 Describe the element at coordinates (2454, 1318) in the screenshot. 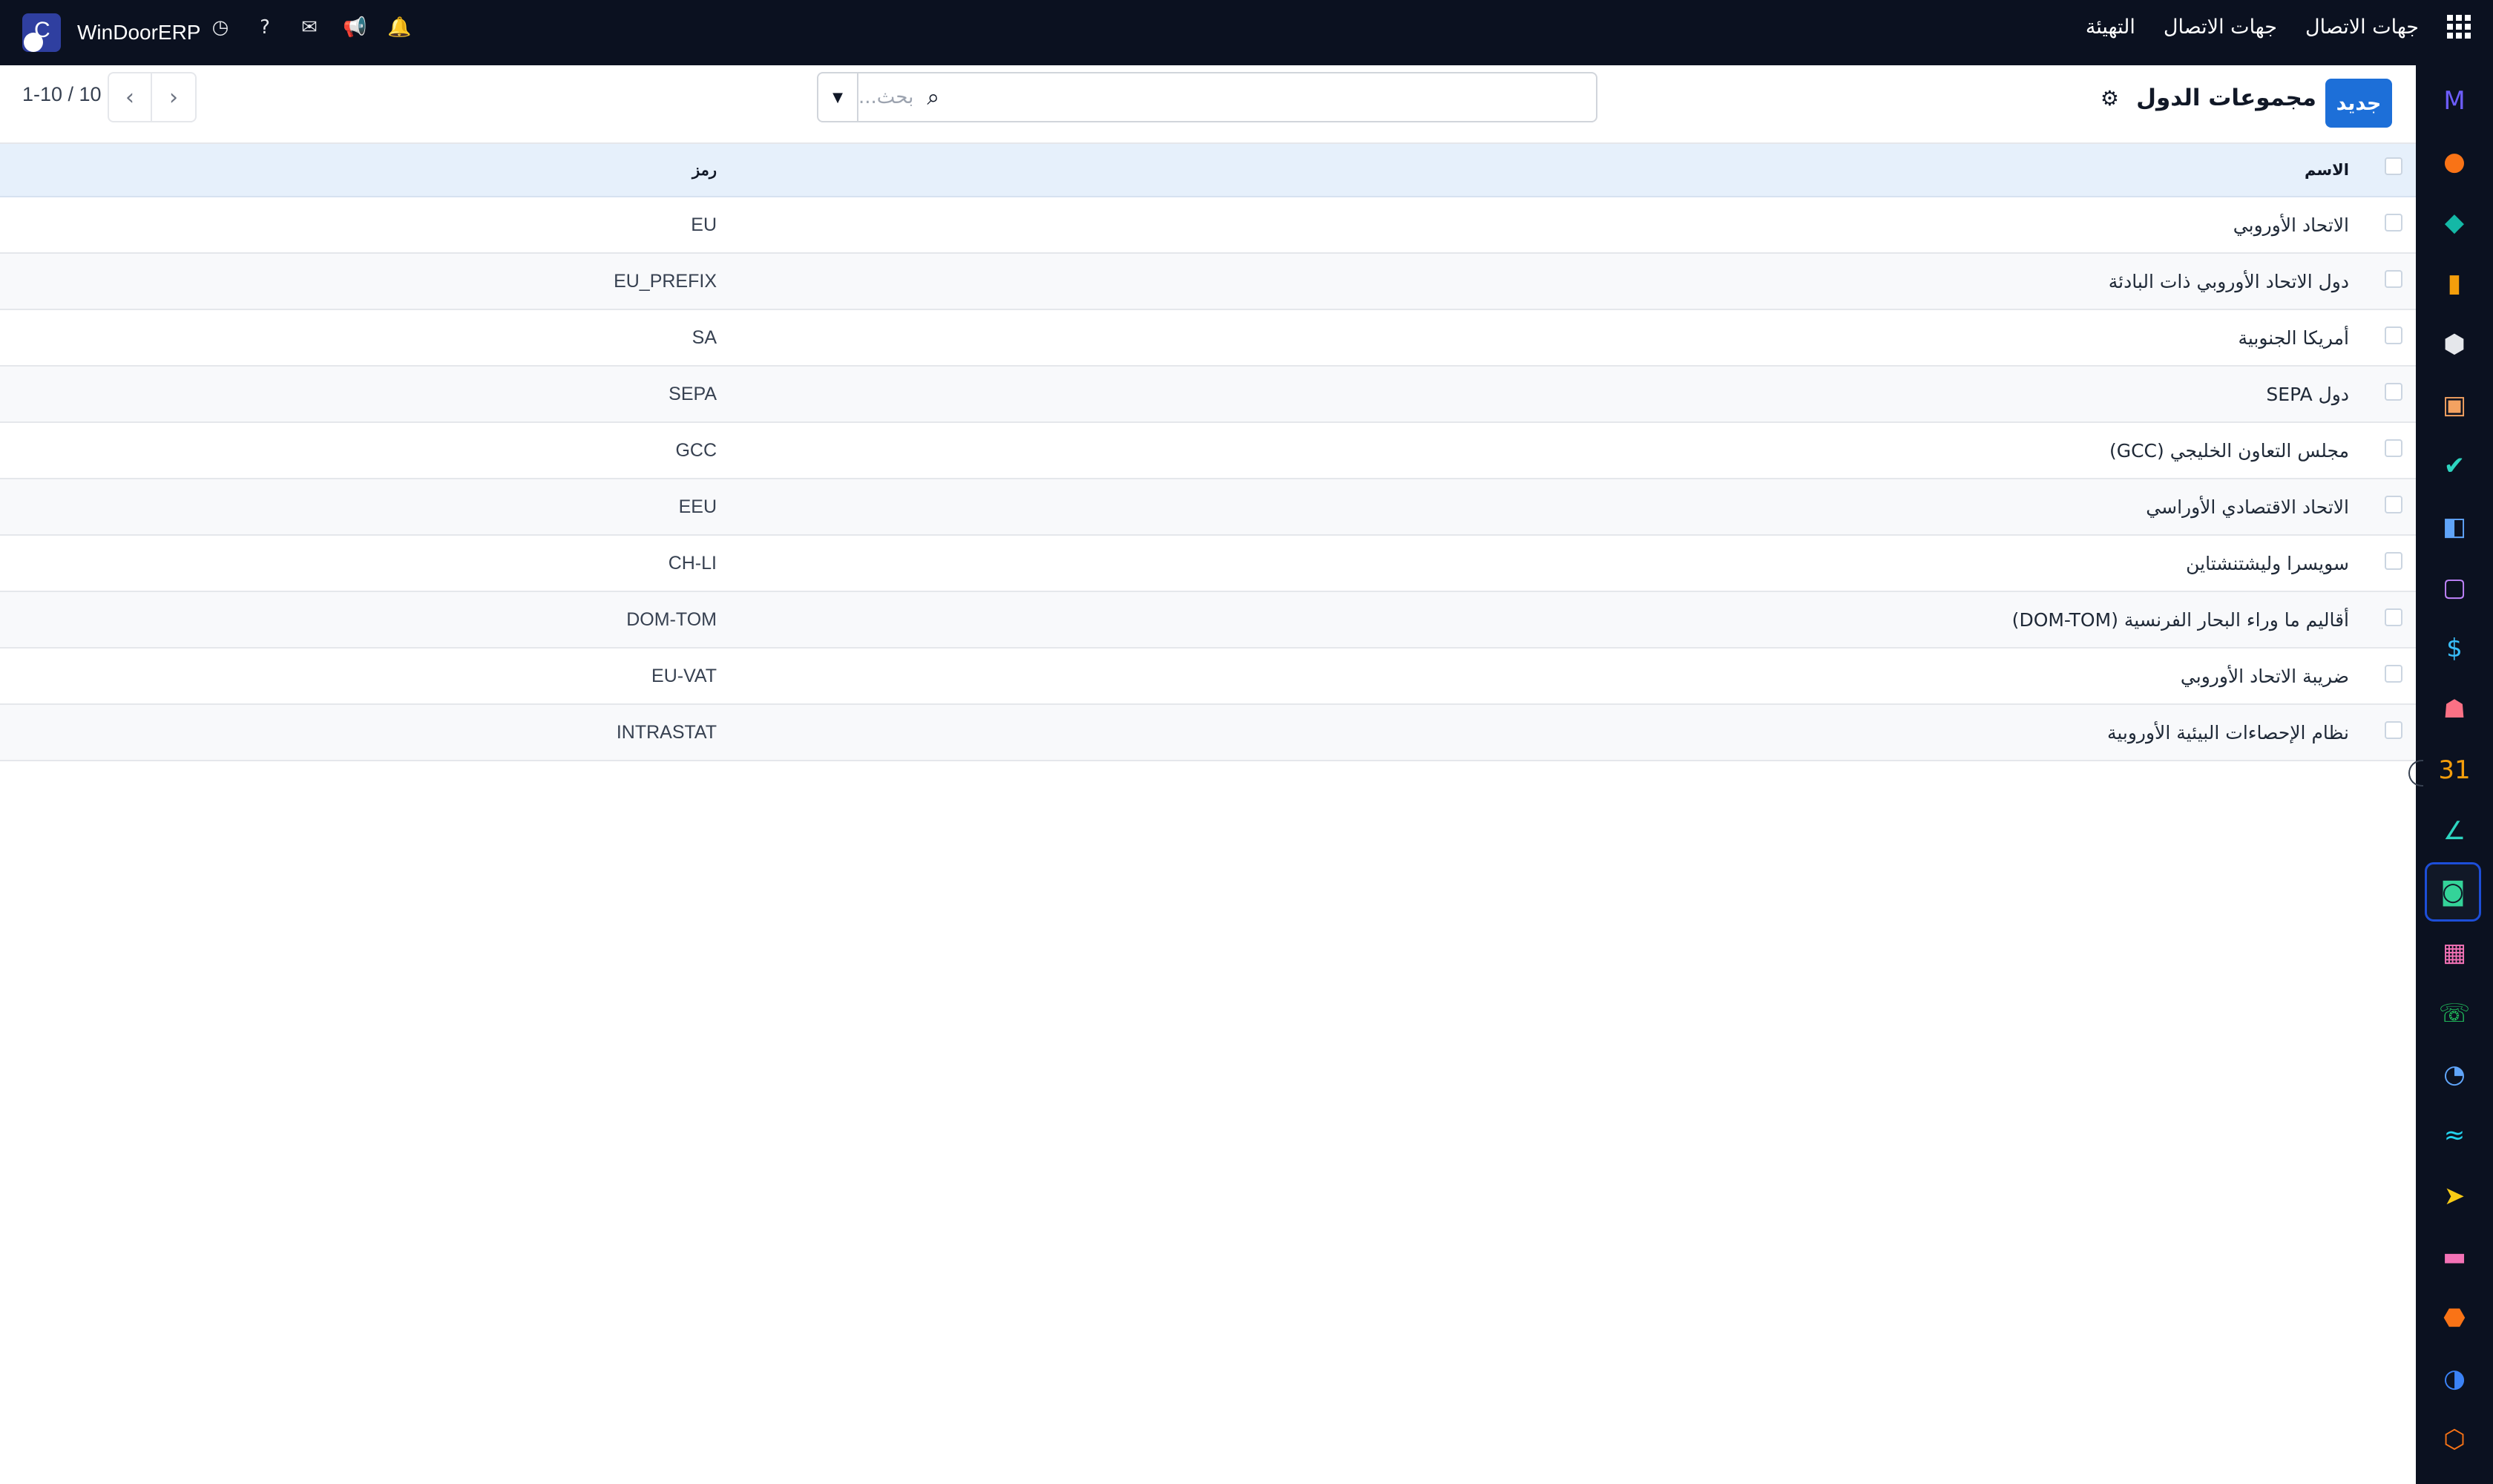

I see `app-manufacturing-icon: ⬣` at that location.